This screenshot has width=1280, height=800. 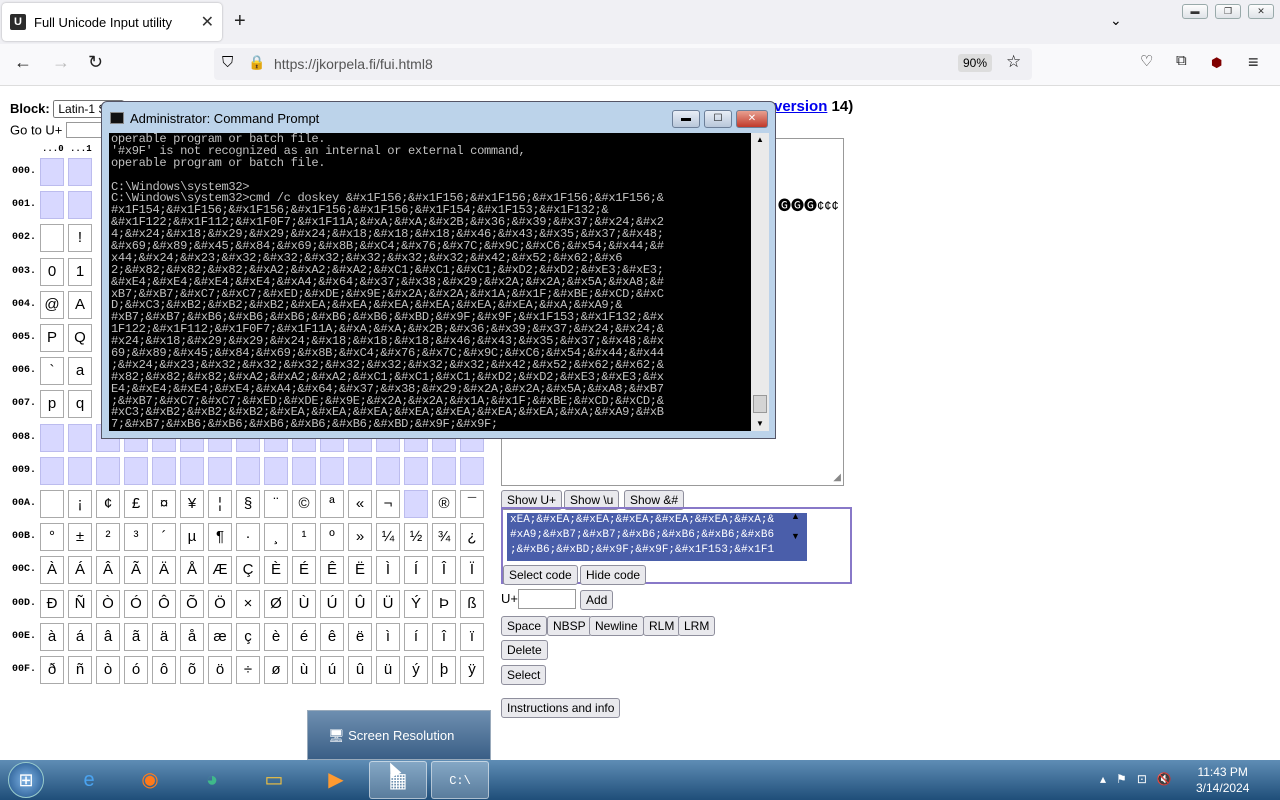 What do you see at coordinates (108, 636) in the screenshot?
I see `char-cell: â` at bounding box center [108, 636].